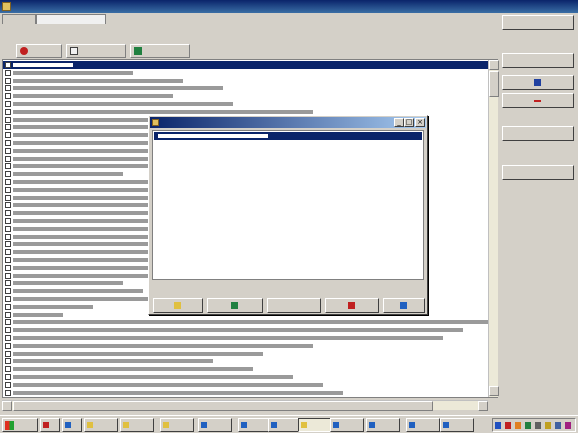  What do you see at coordinates (494, 65) in the screenshot?
I see `scroll-up-arrow` at bounding box center [494, 65].